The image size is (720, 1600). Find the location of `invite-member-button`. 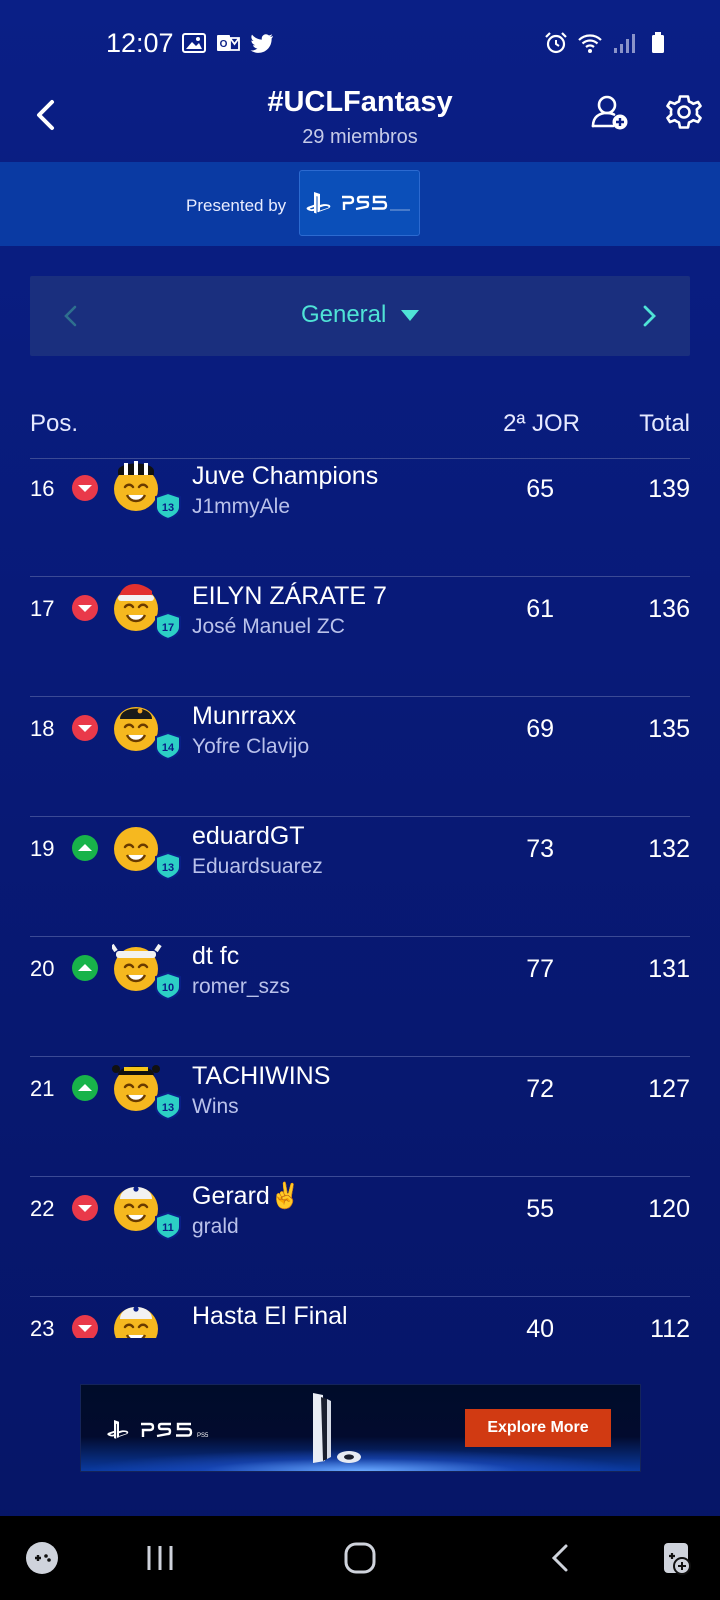

invite-member-button is located at coordinates (610, 112).